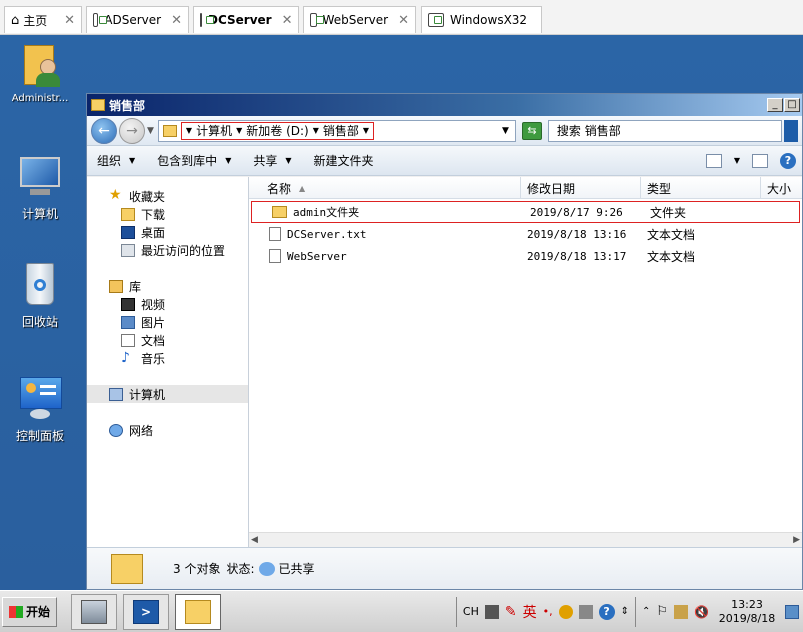 This screenshot has width=803, height=632. Describe the element at coordinates (137, 19) in the screenshot. I see `tab-adserver: ADServer ✕` at that location.